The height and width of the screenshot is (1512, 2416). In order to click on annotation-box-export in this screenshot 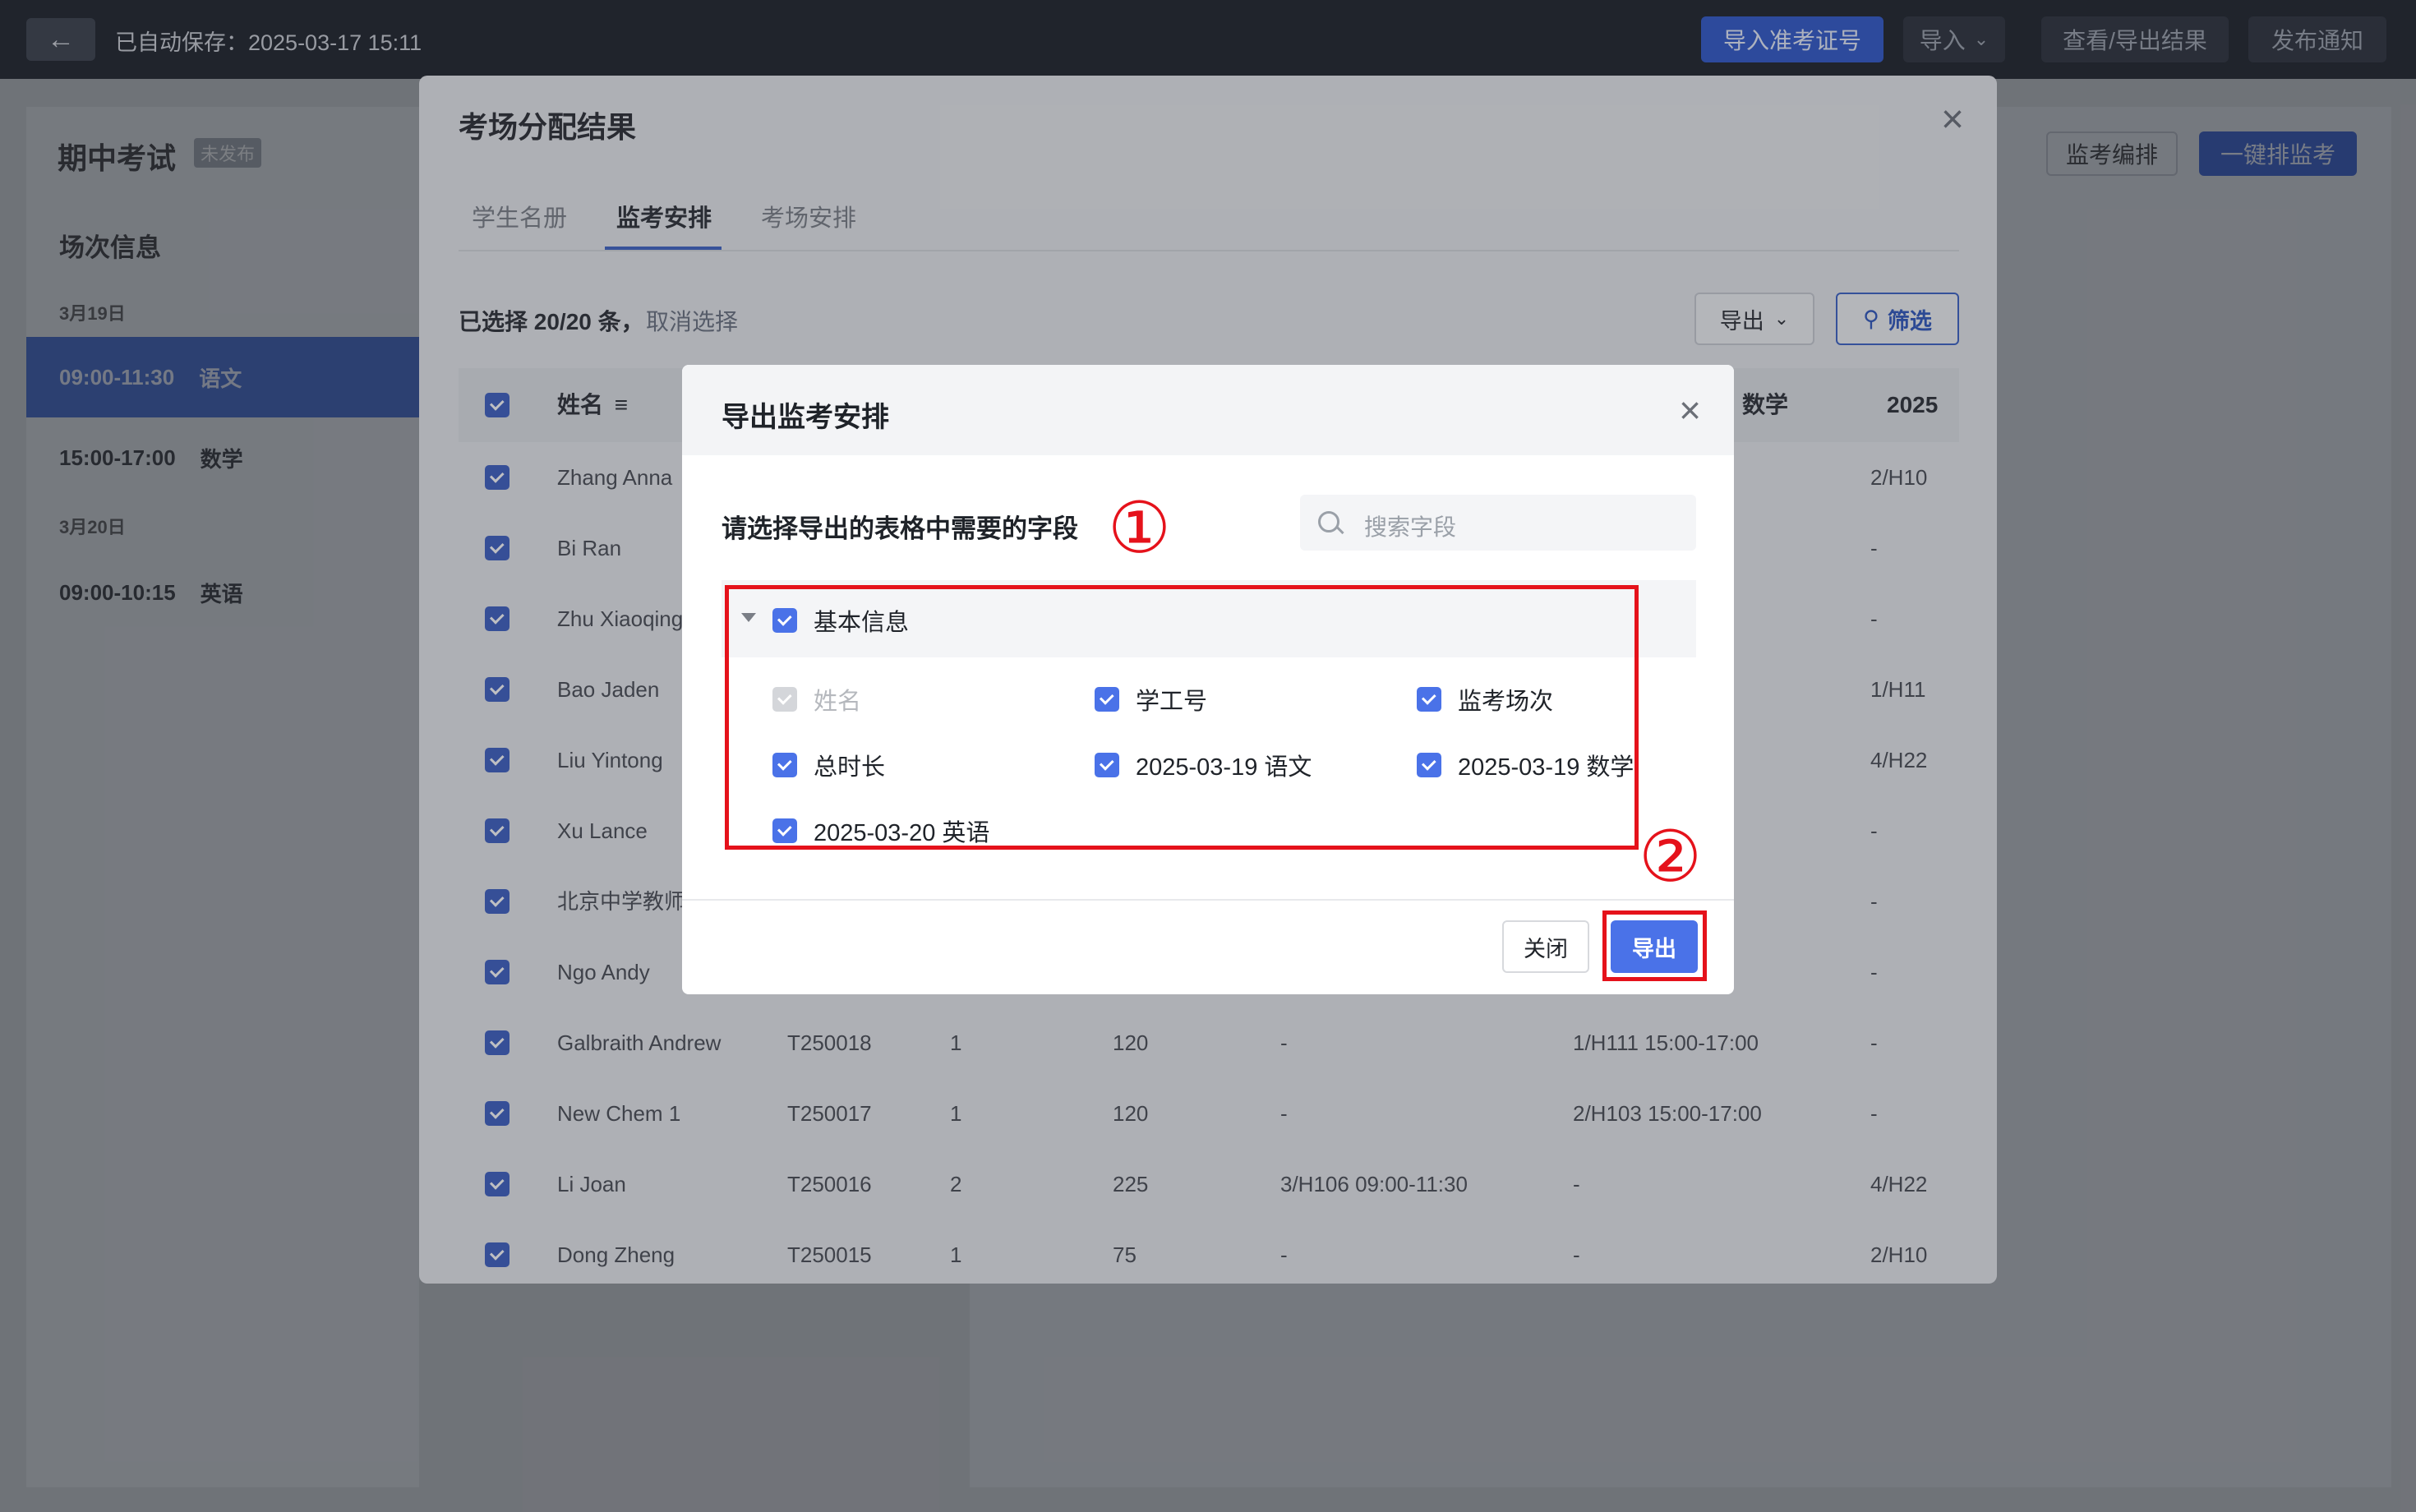, I will do `click(1655, 945)`.